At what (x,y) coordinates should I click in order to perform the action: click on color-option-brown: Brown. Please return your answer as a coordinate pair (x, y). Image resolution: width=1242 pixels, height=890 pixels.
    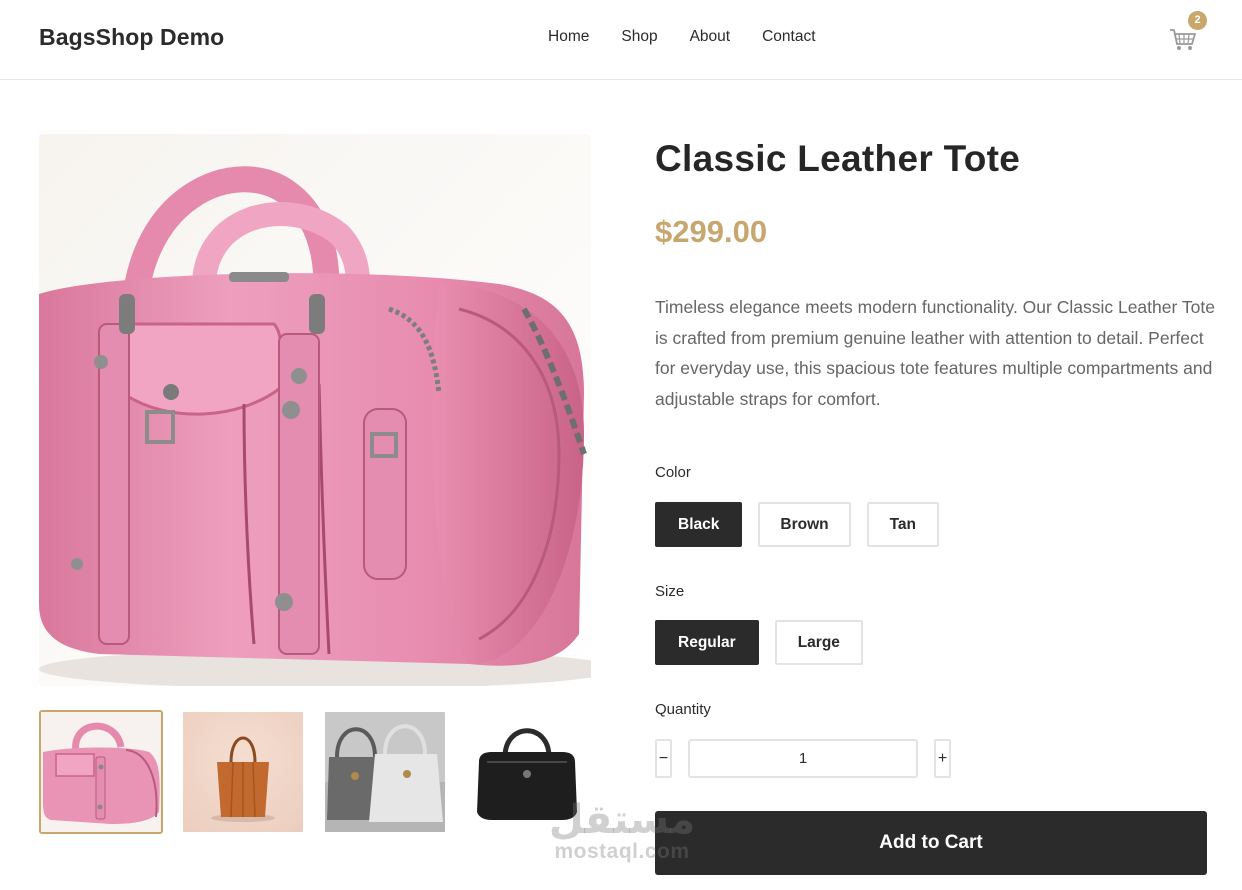
    Looking at the image, I should click on (804, 524).